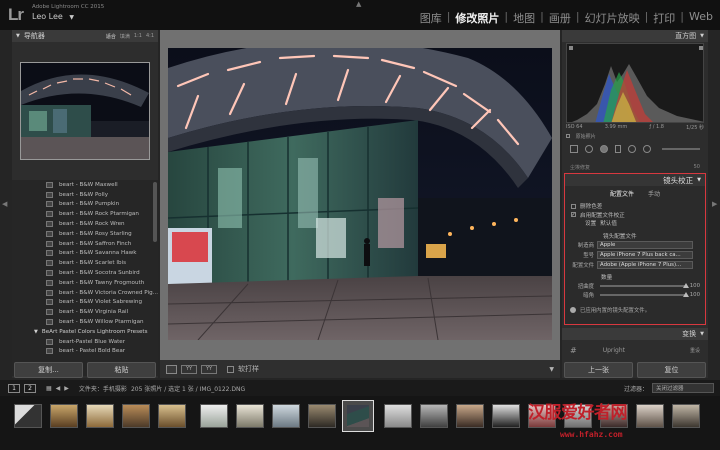 Image resolution: width=720 pixels, height=450 pixels. Describe the element at coordinates (647, 149) in the screenshot. I see `adjustment-brush-icon` at that location.